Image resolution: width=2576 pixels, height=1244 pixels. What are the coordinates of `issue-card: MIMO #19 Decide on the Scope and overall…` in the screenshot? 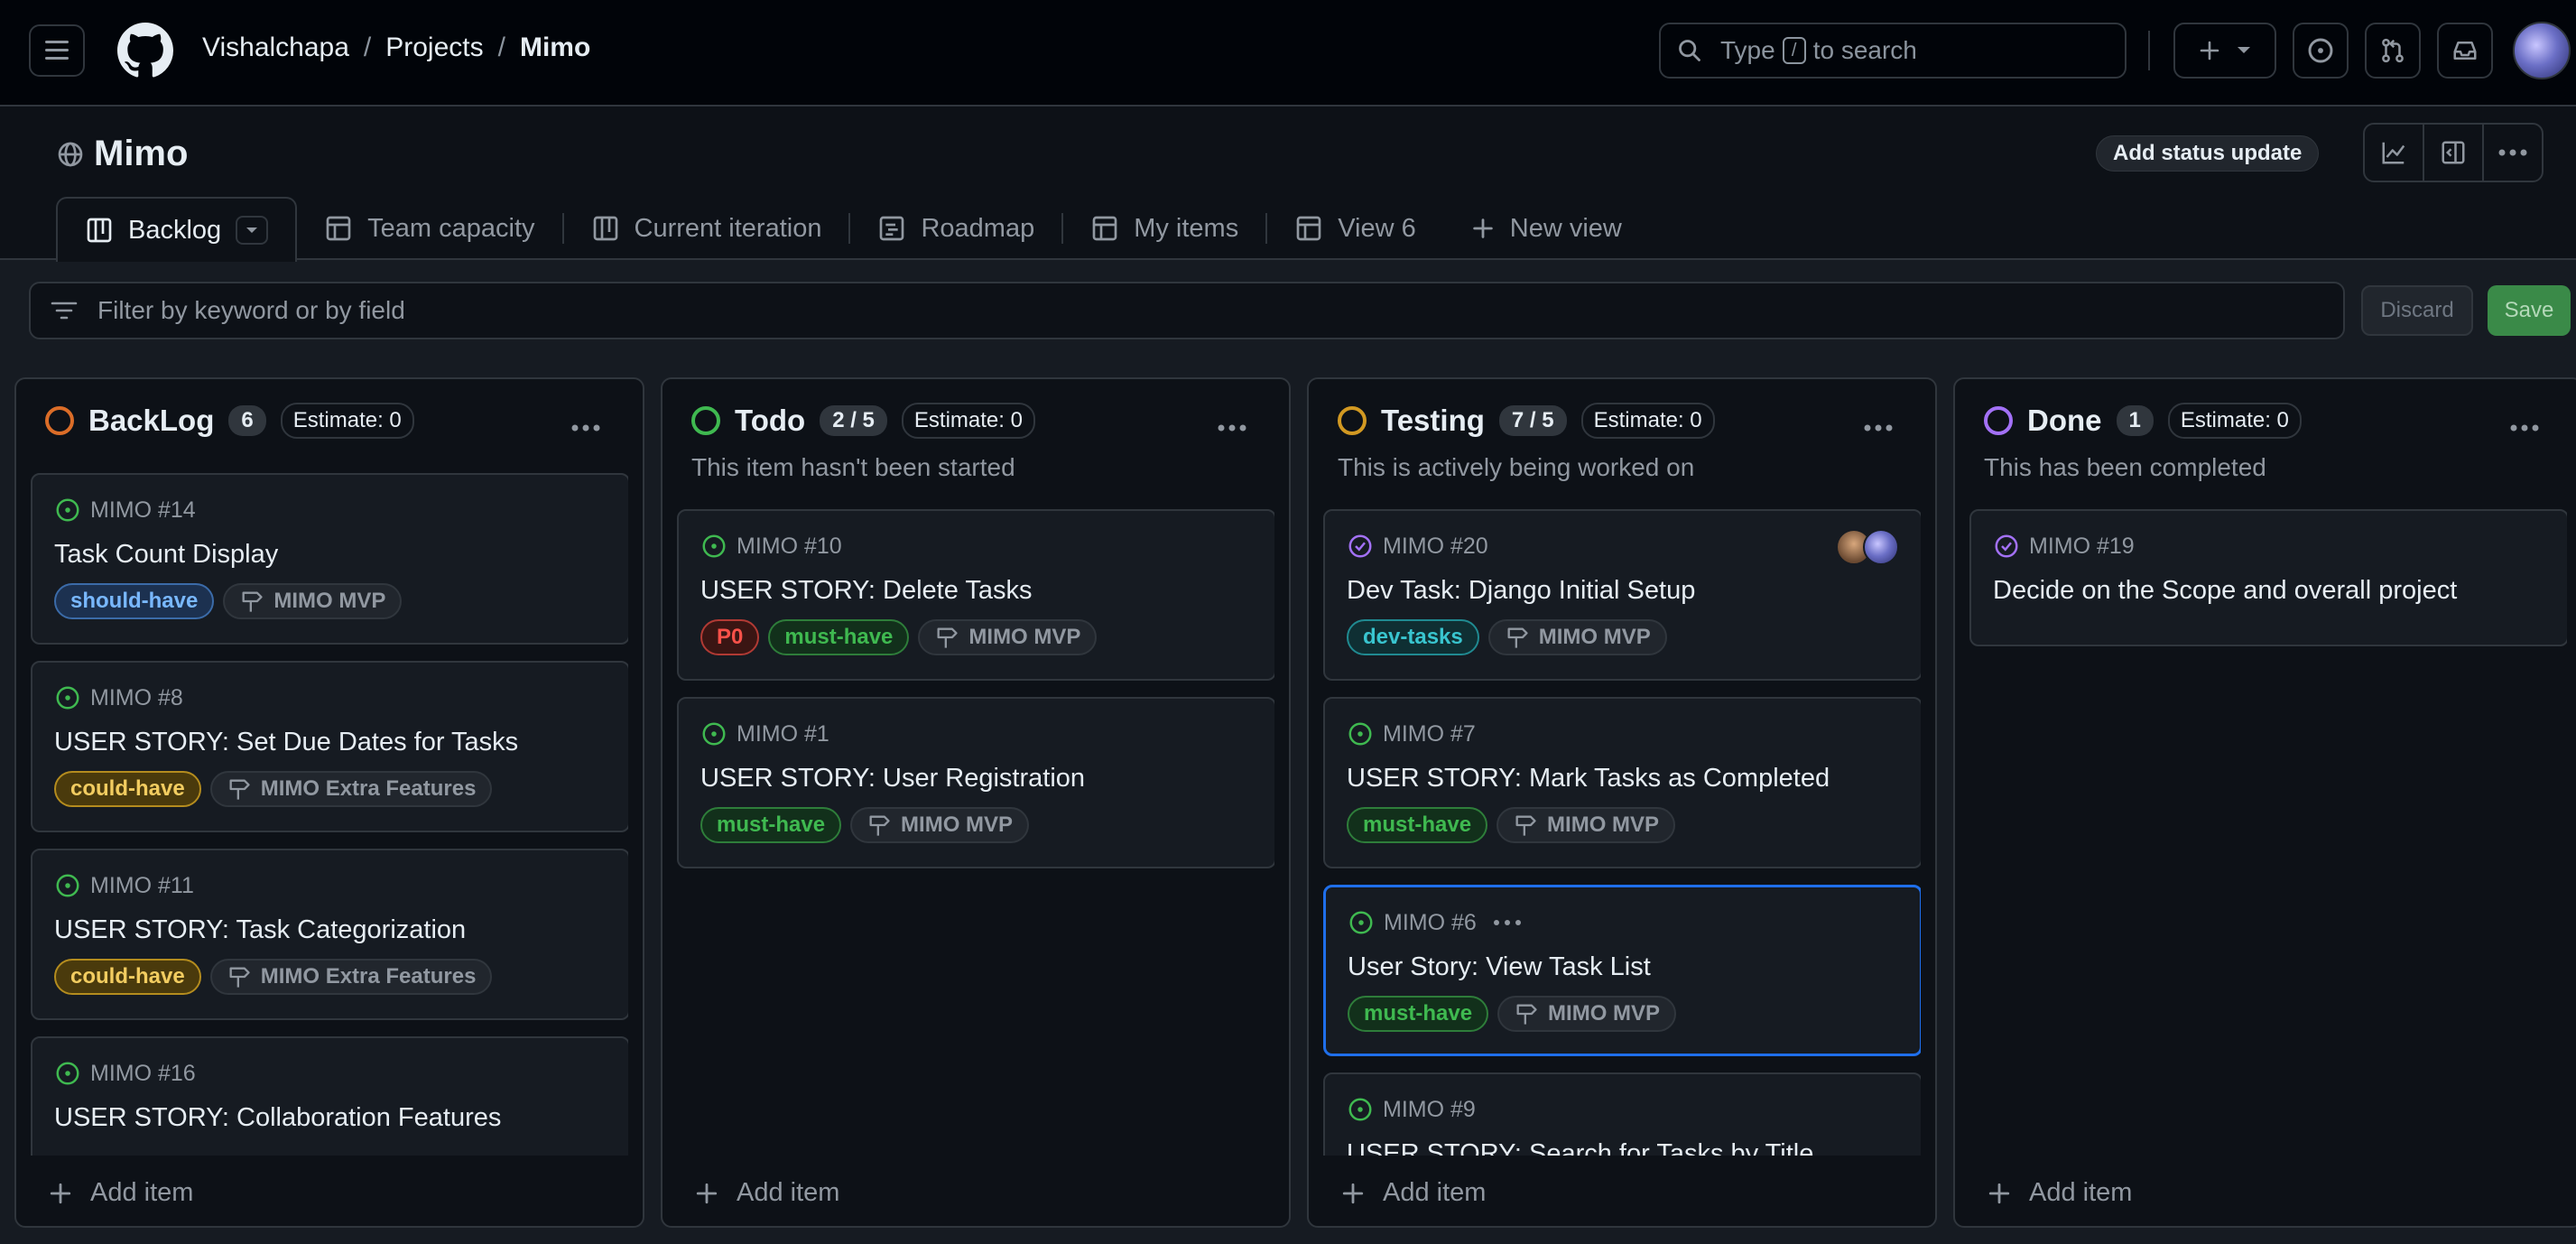 It's located at (2268, 577).